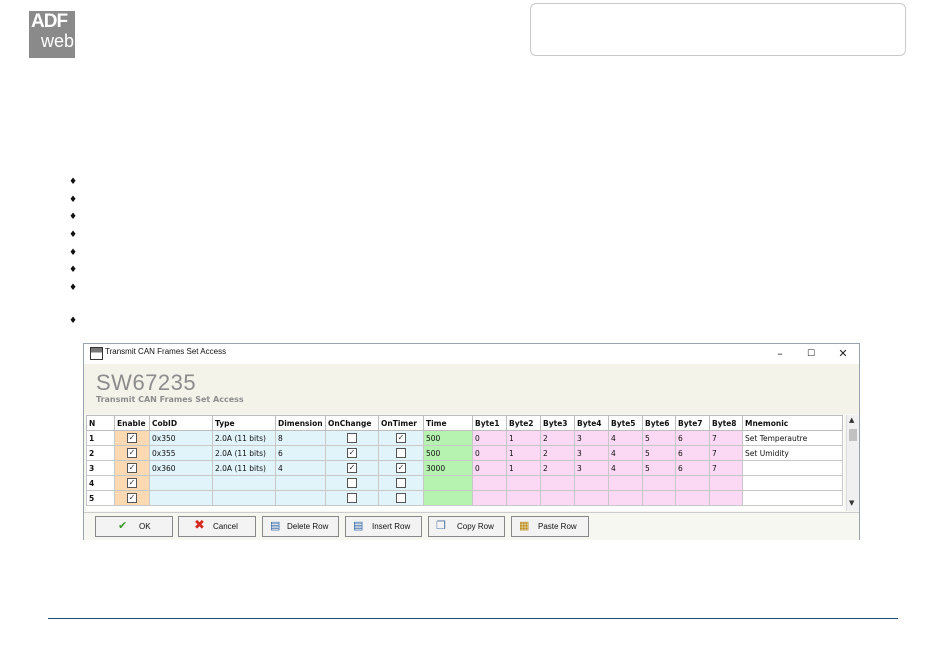 This screenshot has height=659, width=950. Describe the element at coordinates (181, 453) in the screenshot. I see `cobid-cell: 0x355` at that location.